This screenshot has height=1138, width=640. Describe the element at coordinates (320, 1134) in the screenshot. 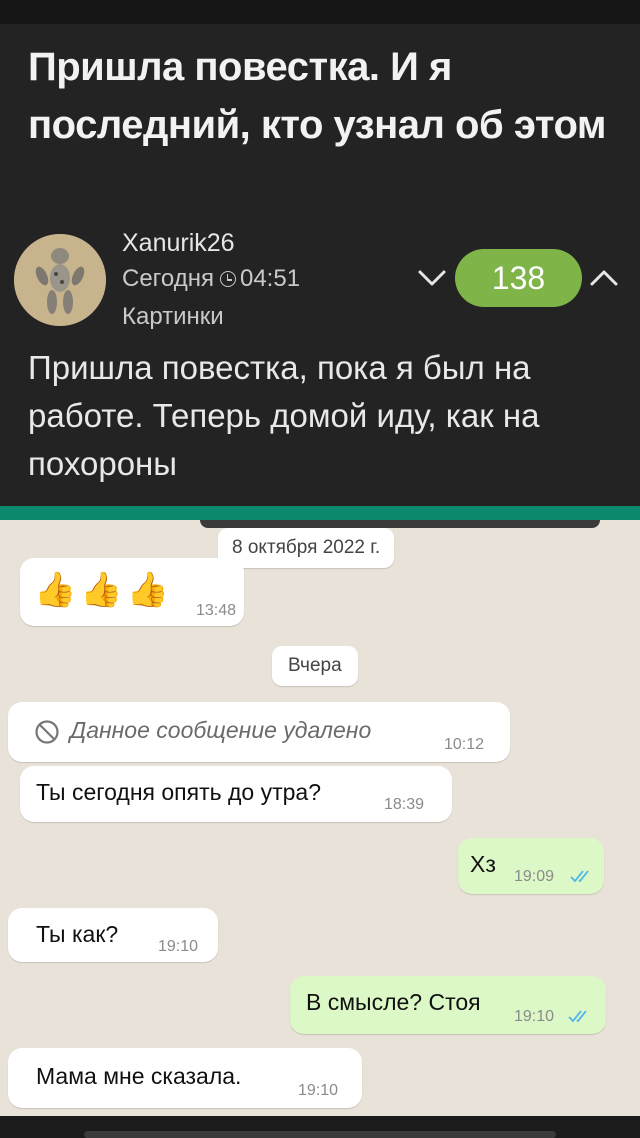

I see `home-indicator` at that location.